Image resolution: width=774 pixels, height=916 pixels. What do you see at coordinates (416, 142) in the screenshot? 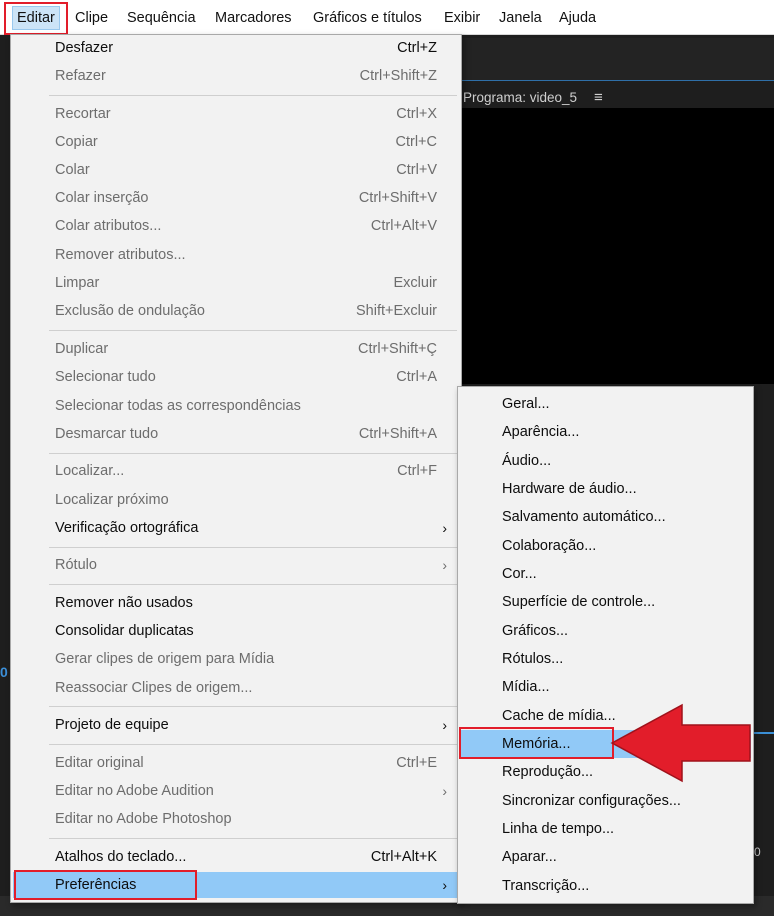
I see `menu-item-shortcut: Ctrl+C` at bounding box center [416, 142].